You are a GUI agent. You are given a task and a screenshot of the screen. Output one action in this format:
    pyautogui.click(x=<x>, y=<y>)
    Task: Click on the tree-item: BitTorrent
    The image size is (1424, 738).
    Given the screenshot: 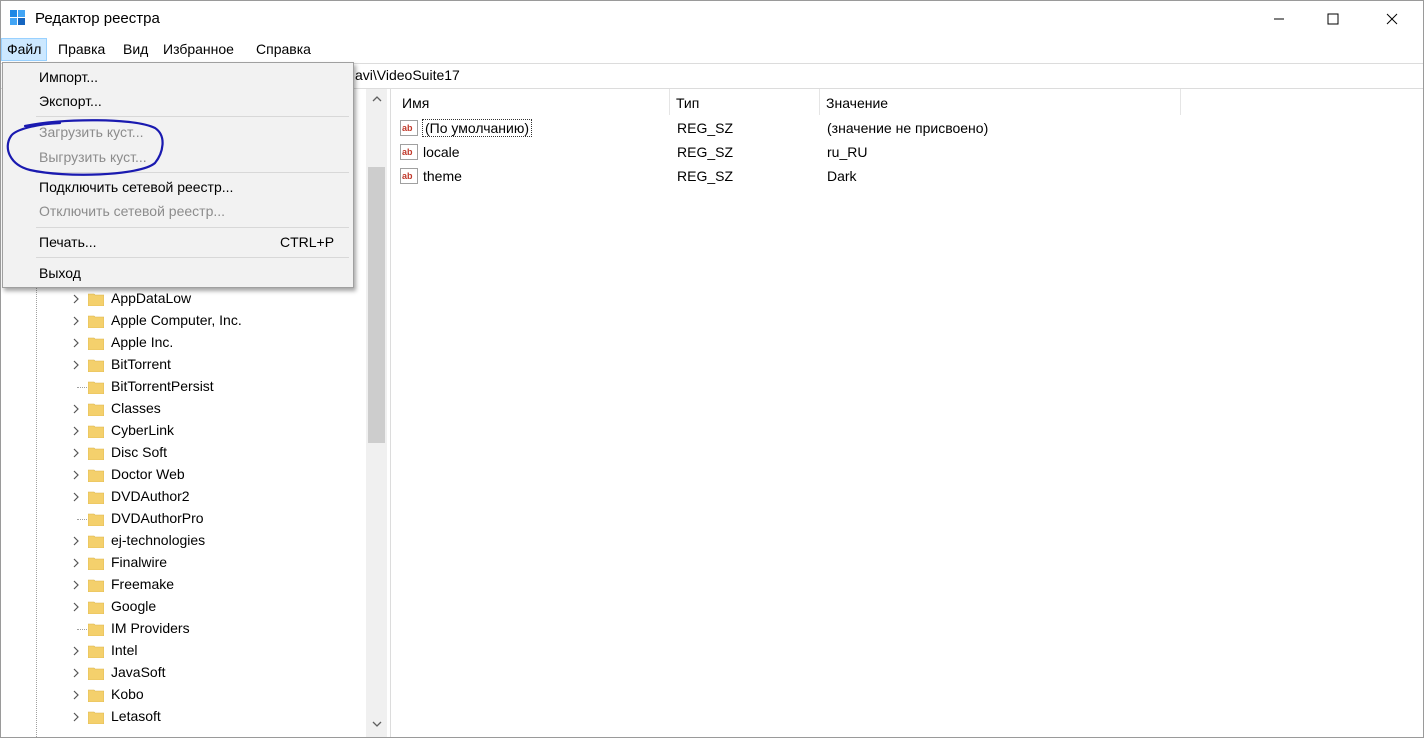 What is the action you would take?
    pyautogui.click(x=219, y=365)
    